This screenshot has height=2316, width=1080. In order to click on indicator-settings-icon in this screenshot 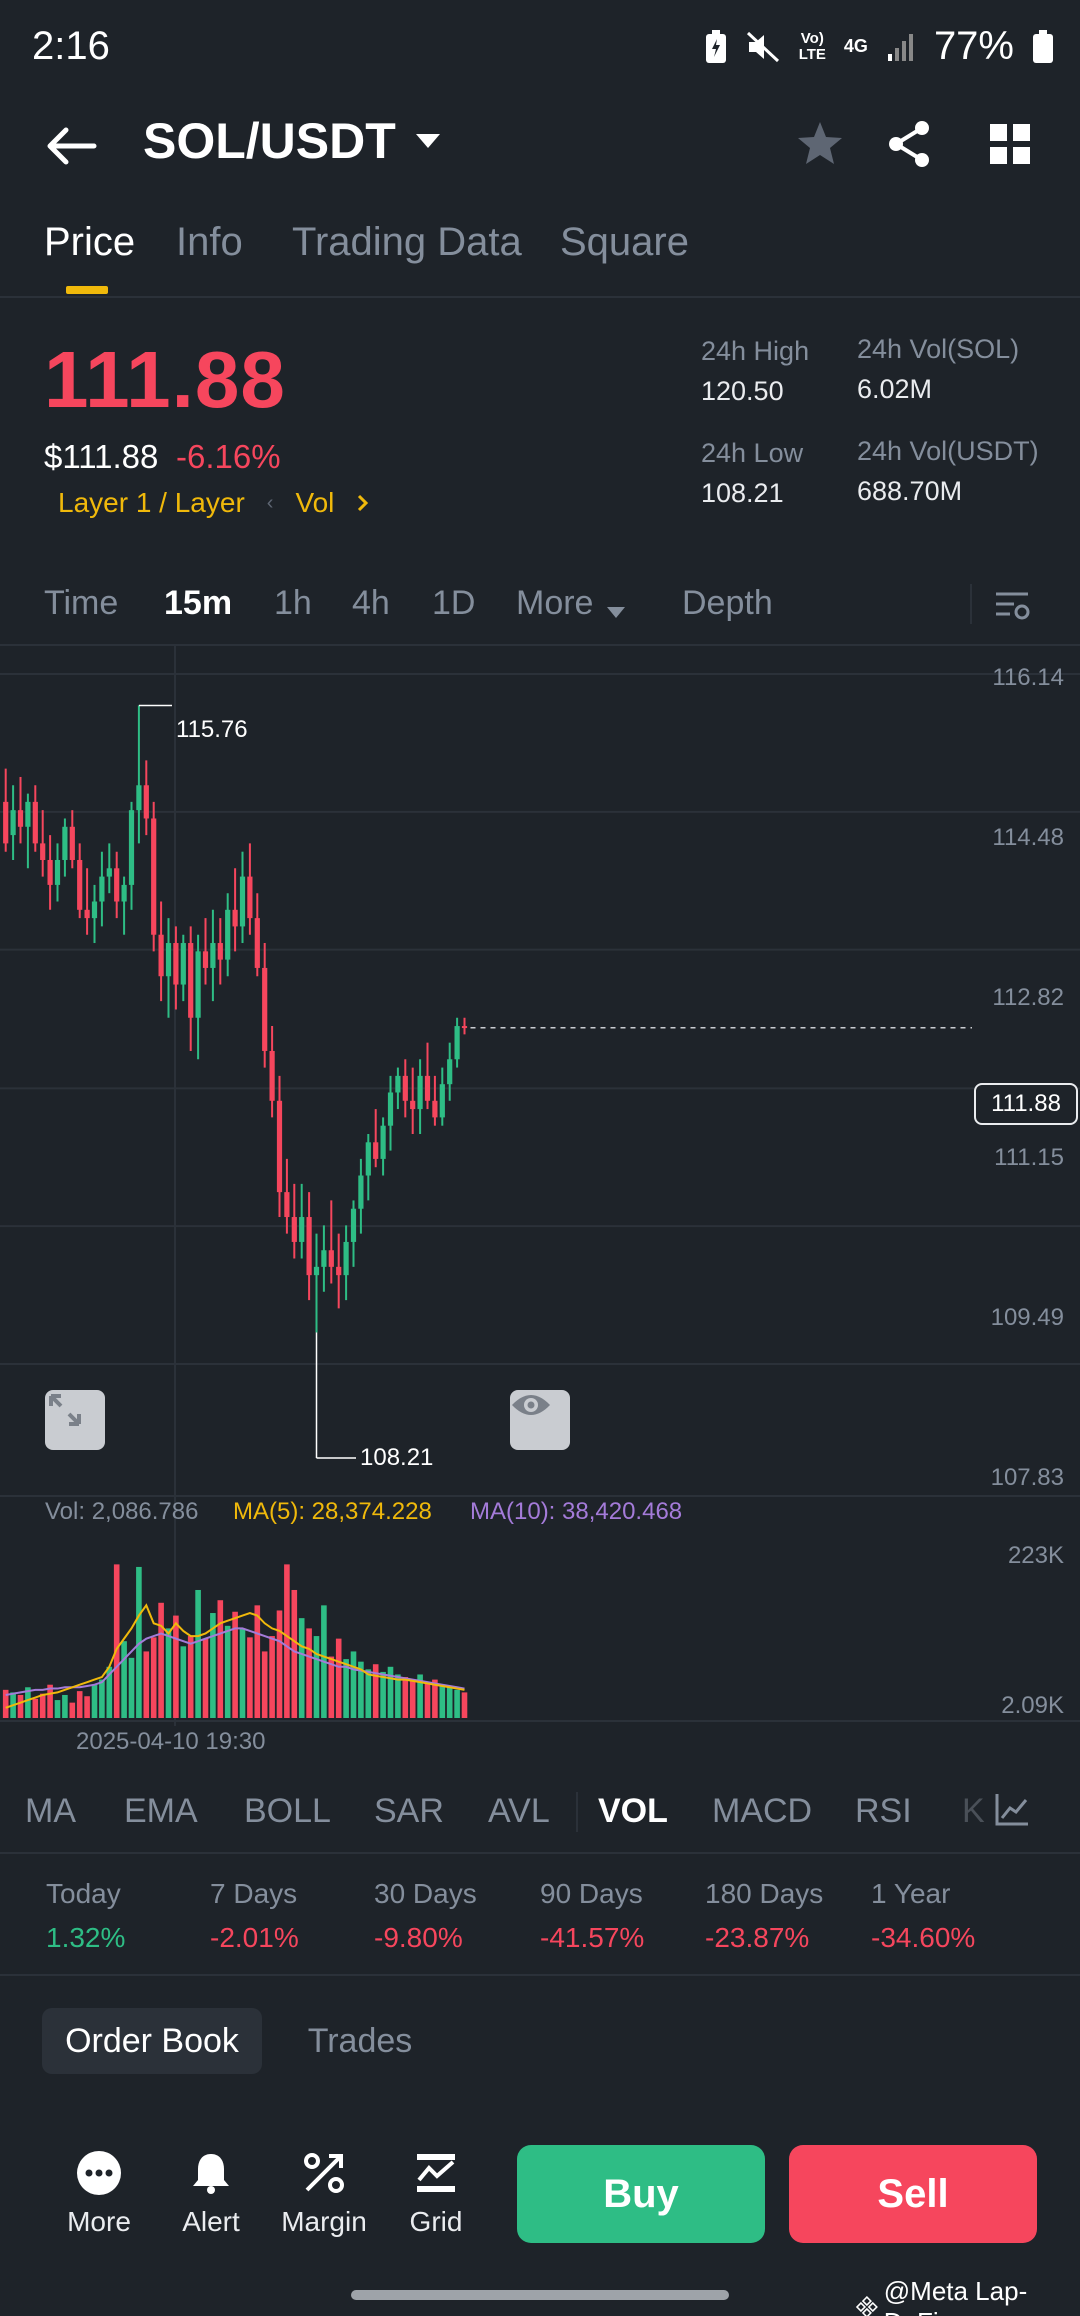, I will do `click(1012, 1810)`.